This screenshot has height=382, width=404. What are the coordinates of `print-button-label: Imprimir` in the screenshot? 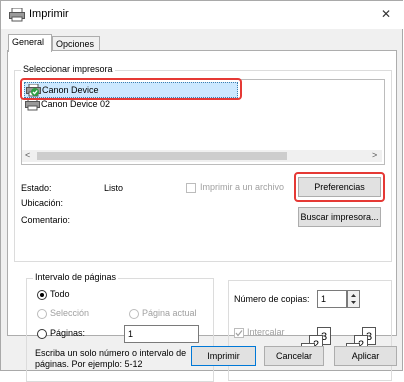 It's located at (223, 356).